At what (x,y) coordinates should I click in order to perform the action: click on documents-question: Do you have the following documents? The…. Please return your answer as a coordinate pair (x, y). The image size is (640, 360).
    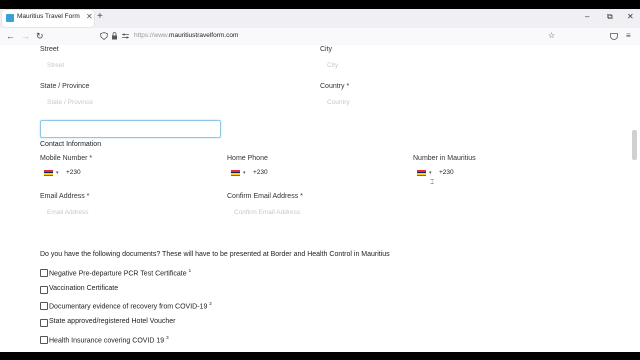
    Looking at the image, I should click on (215, 254).